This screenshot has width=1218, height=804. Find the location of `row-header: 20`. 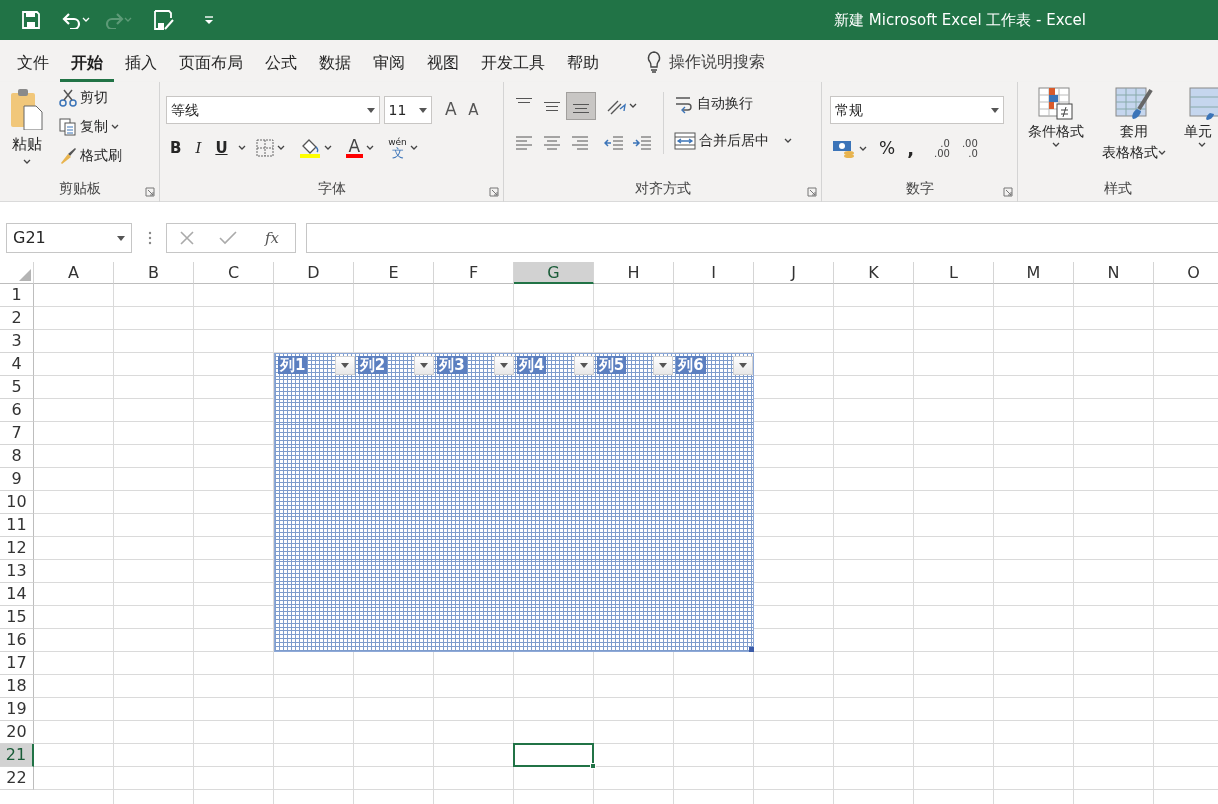

row-header: 20 is located at coordinates (17, 732).